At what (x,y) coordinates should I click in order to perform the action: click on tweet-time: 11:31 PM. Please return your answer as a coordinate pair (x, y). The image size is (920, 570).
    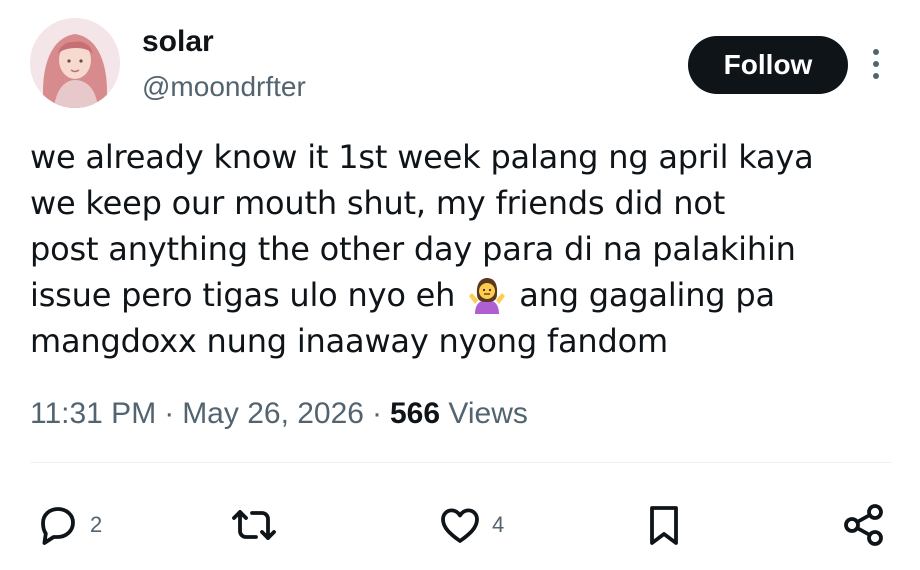
    Looking at the image, I should click on (93, 413).